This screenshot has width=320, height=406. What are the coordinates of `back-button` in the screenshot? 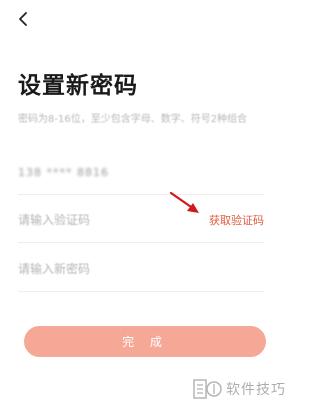 It's located at (23, 19).